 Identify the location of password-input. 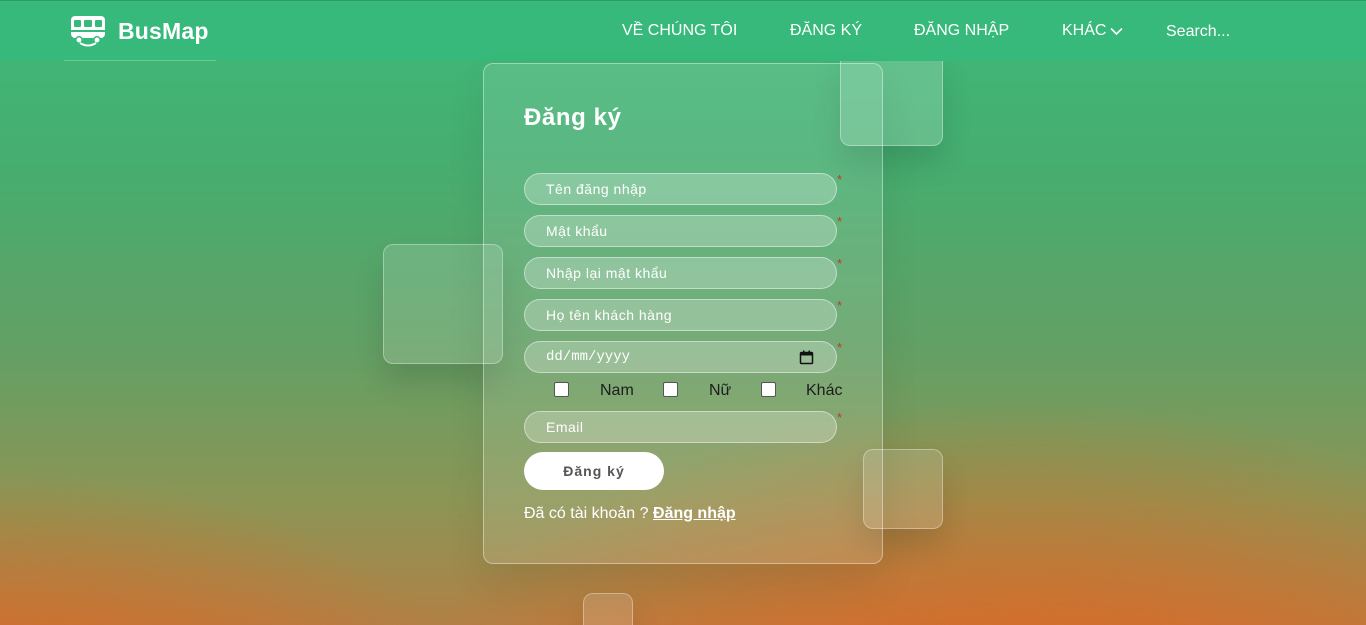
(680, 231).